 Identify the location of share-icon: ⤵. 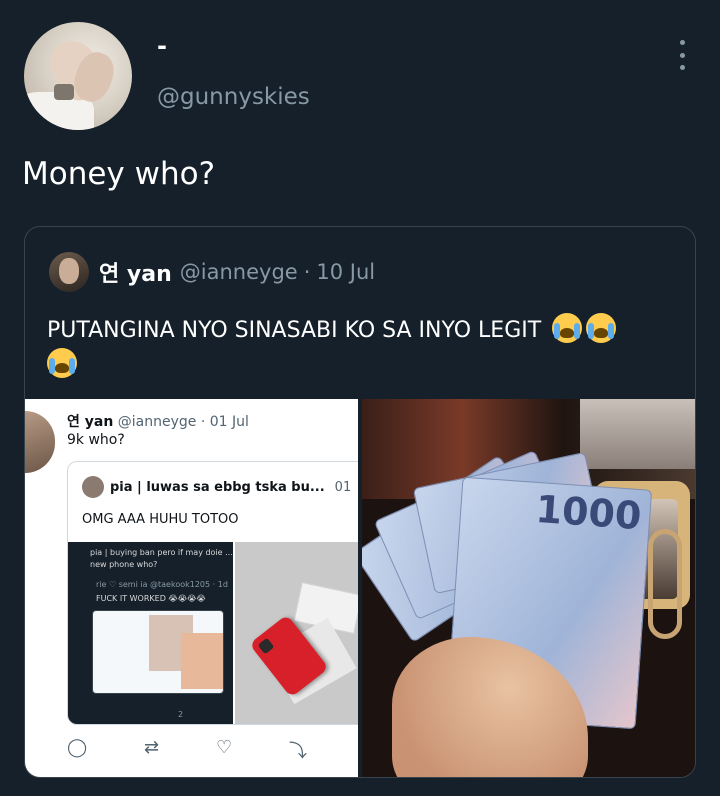
(297, 751).